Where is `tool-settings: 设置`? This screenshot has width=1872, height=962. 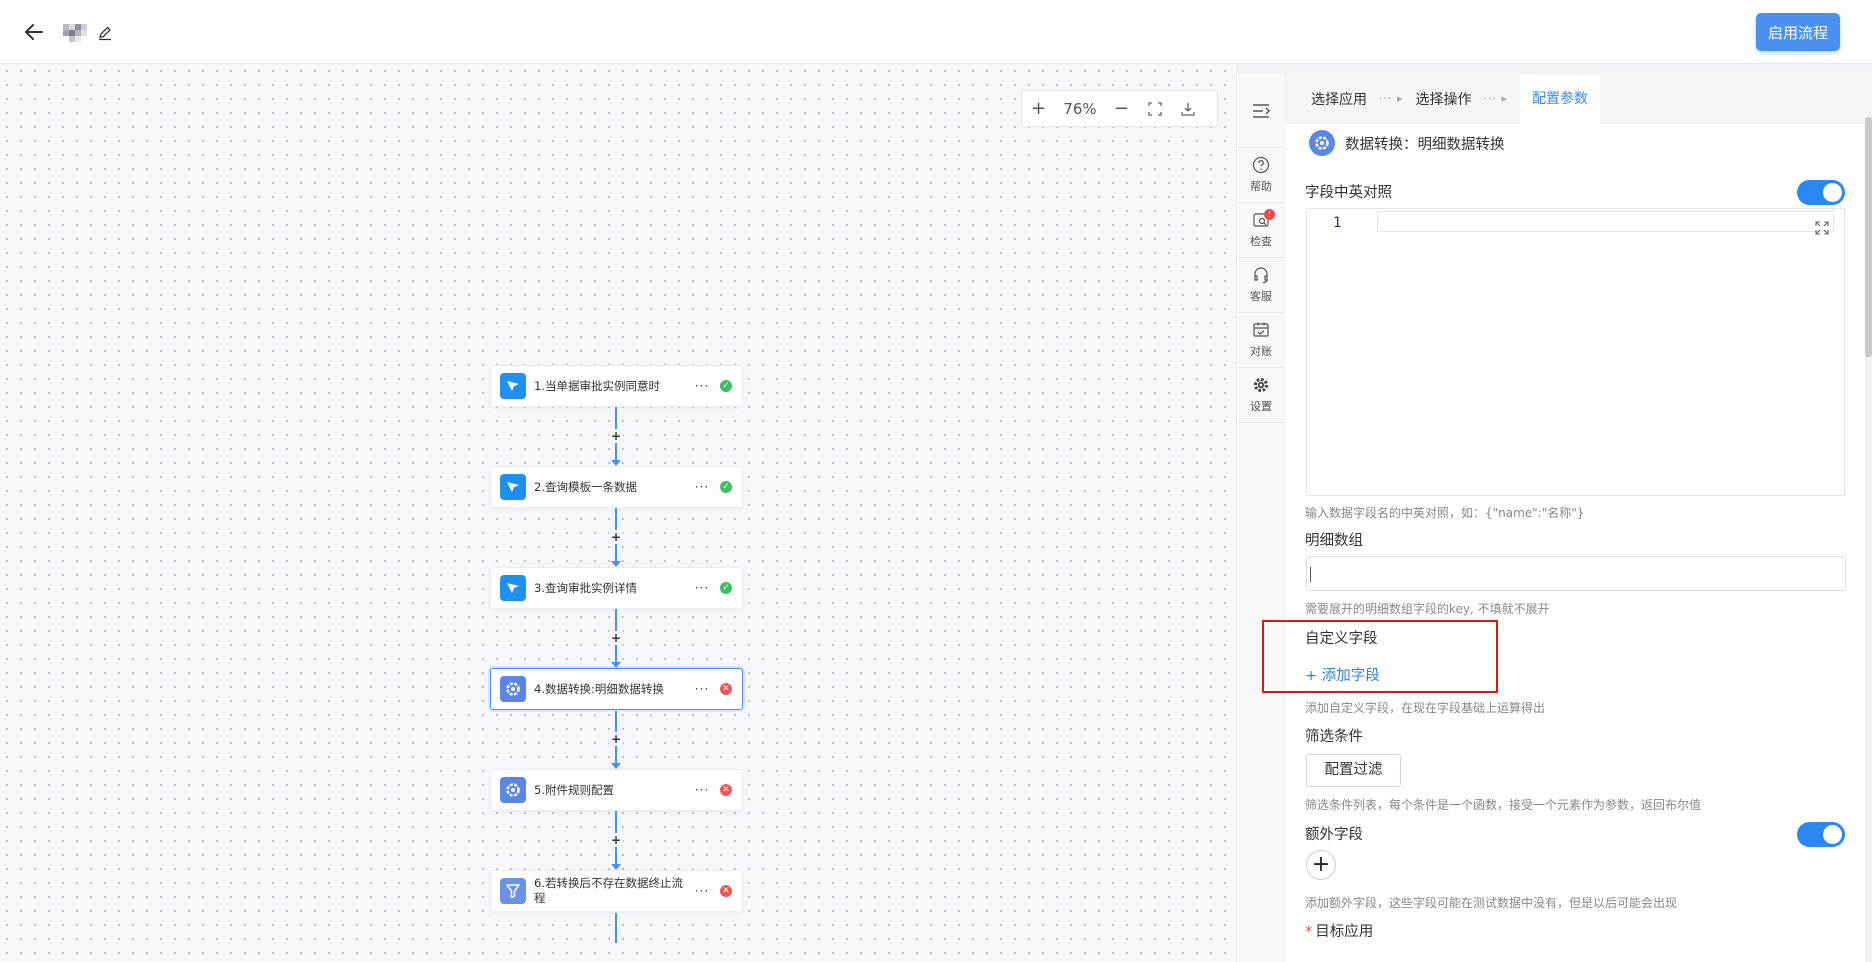 tool-settings: 设置 is located at coordinates (1261, 395).